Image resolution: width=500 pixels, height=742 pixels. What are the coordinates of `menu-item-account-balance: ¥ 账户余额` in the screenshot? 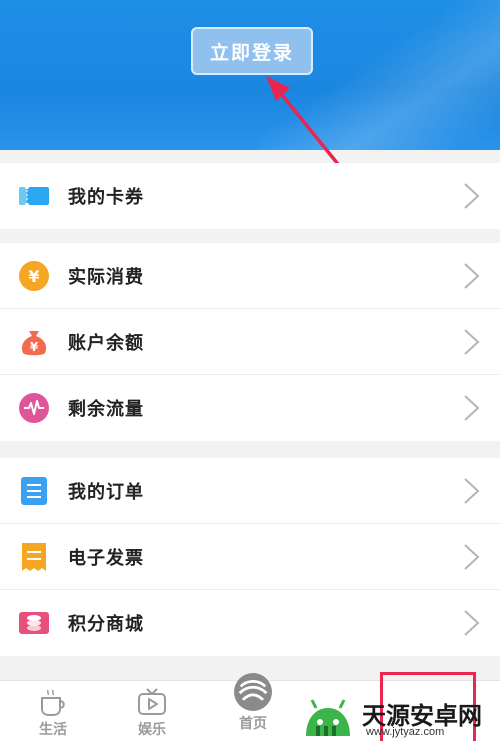 It's located at (250, 342).